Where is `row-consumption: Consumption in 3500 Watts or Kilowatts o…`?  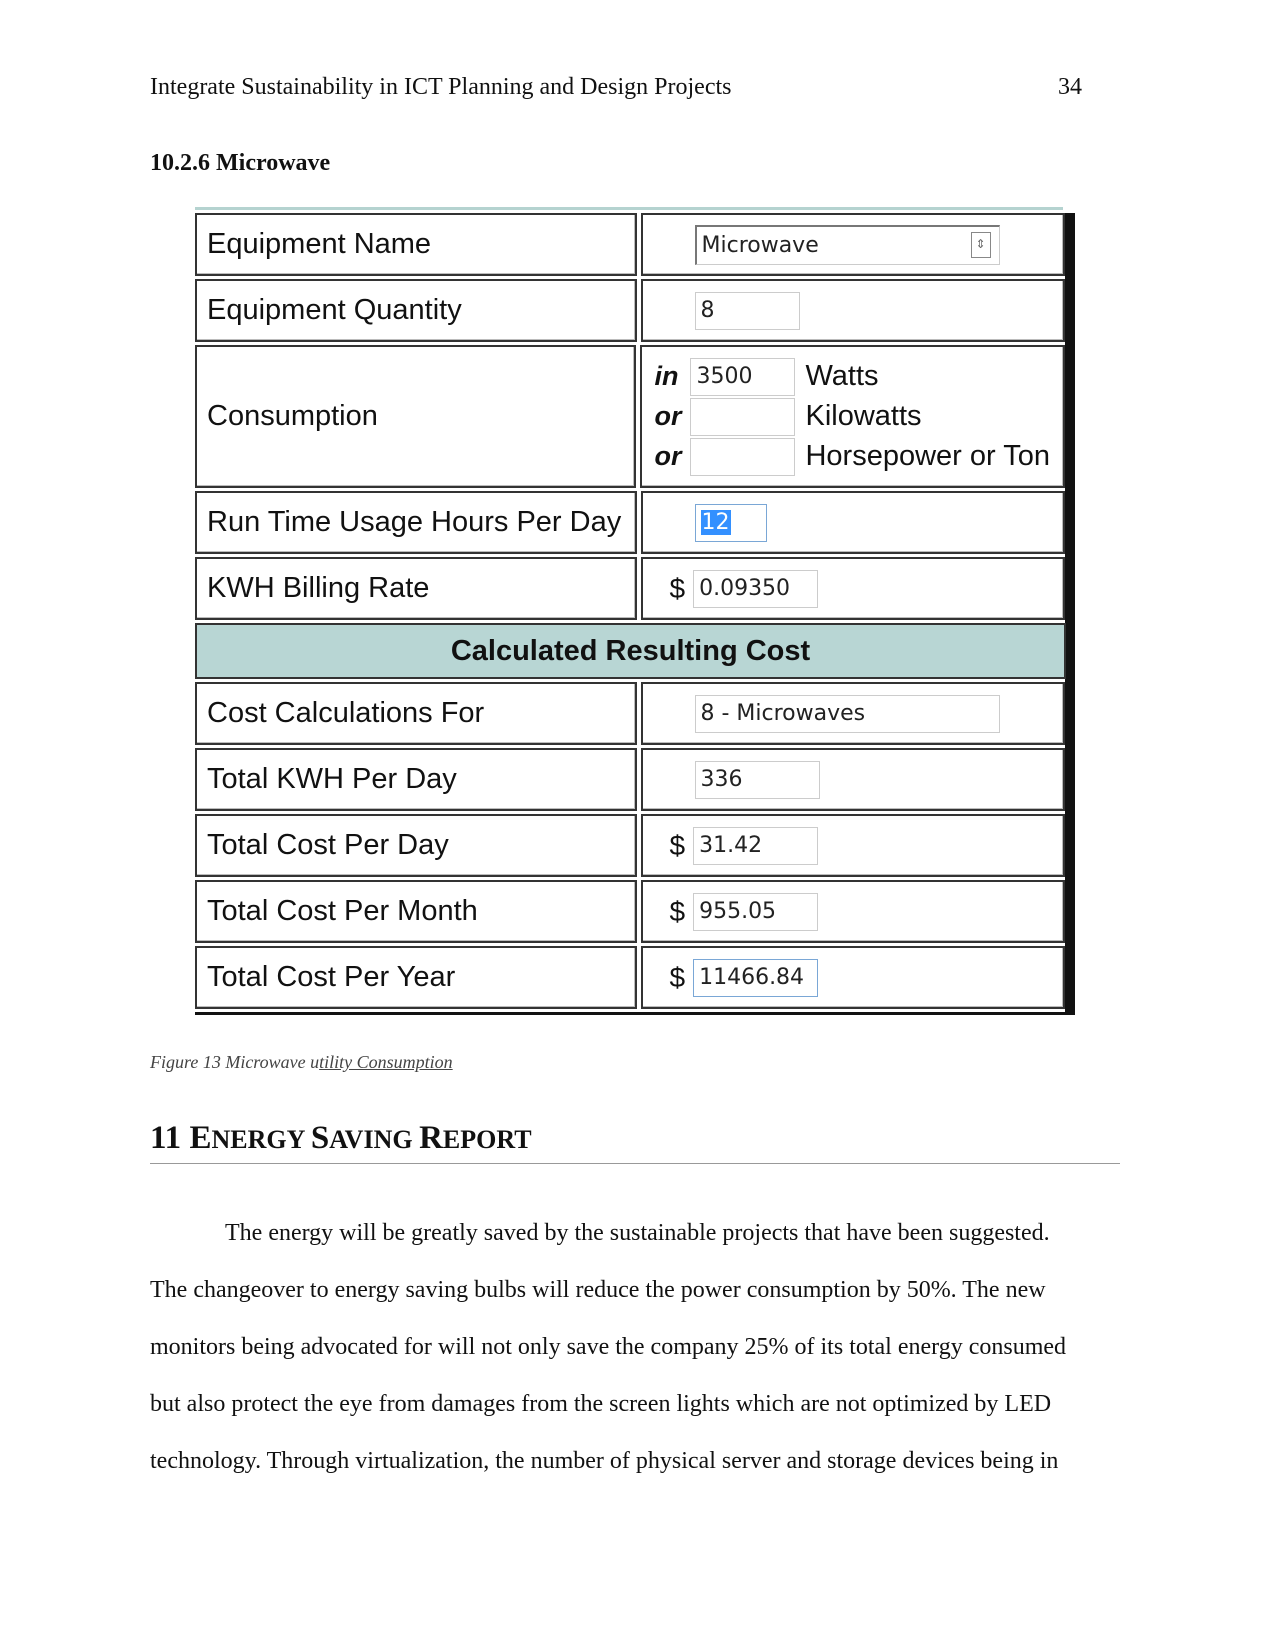
row-consumption: Consumption in 3500 Watts or Kilowatts o… is located at coordinates (630, 416).